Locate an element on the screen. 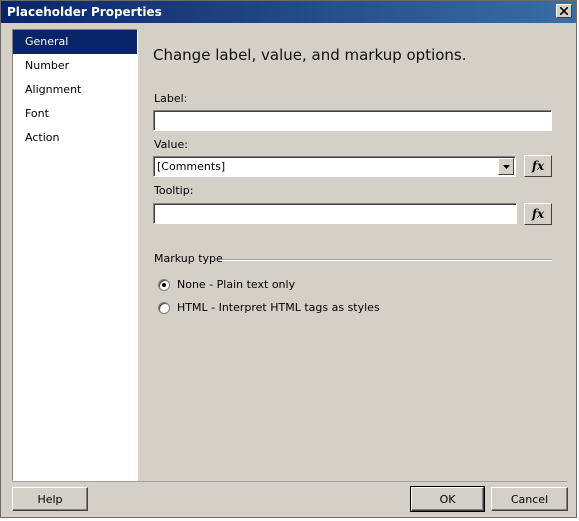 This screenshot has width=579, height=521. sidebar-item-action: Action is located at coordinates (75, 138).